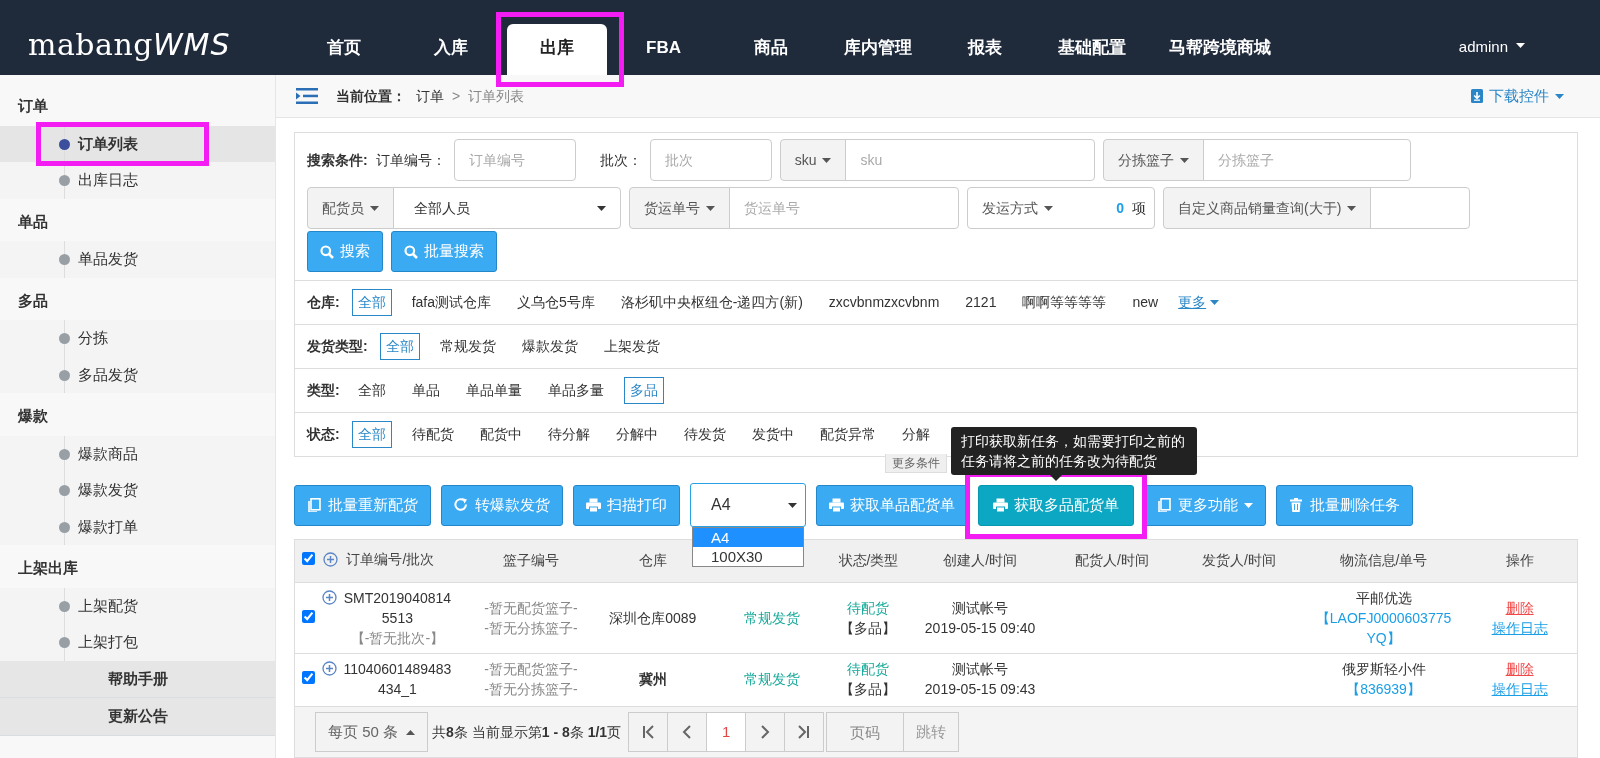 This screenshot has height=758, width=1600. I want to click on help-link: 帮助手册, so click(137, 678).